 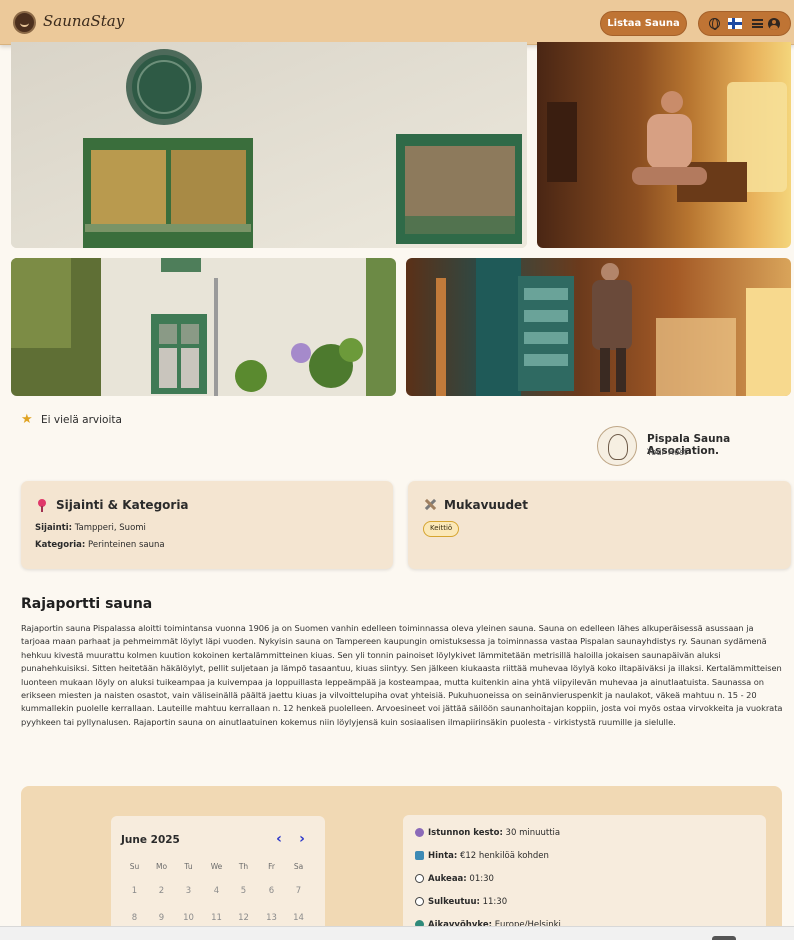 What do you see at coordinates (161, 918) in the screenshot?
I see `calendar-day: 9` at bounding box center [161, 918].